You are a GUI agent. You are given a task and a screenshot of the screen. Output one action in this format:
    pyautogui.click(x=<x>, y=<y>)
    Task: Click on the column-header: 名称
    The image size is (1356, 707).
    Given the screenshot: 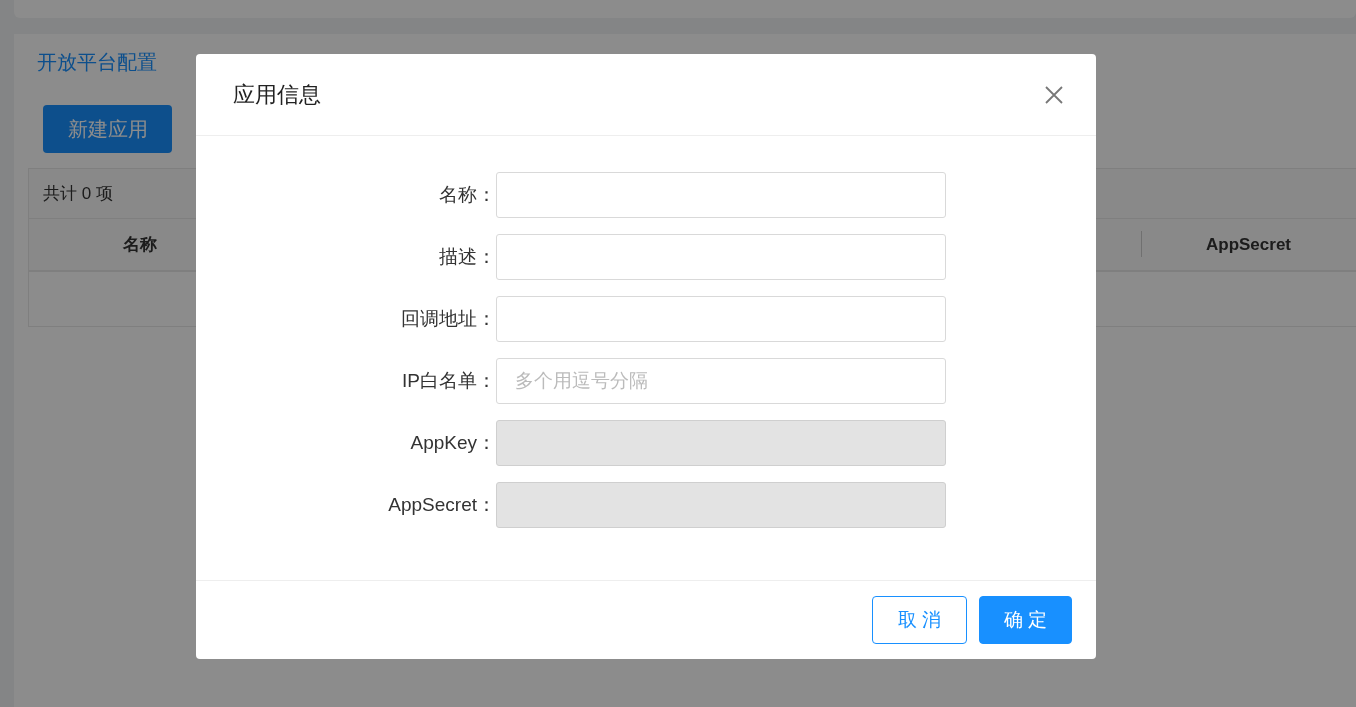 What is the action you would take?
    pyautogui.click(x=140, y=245)
    